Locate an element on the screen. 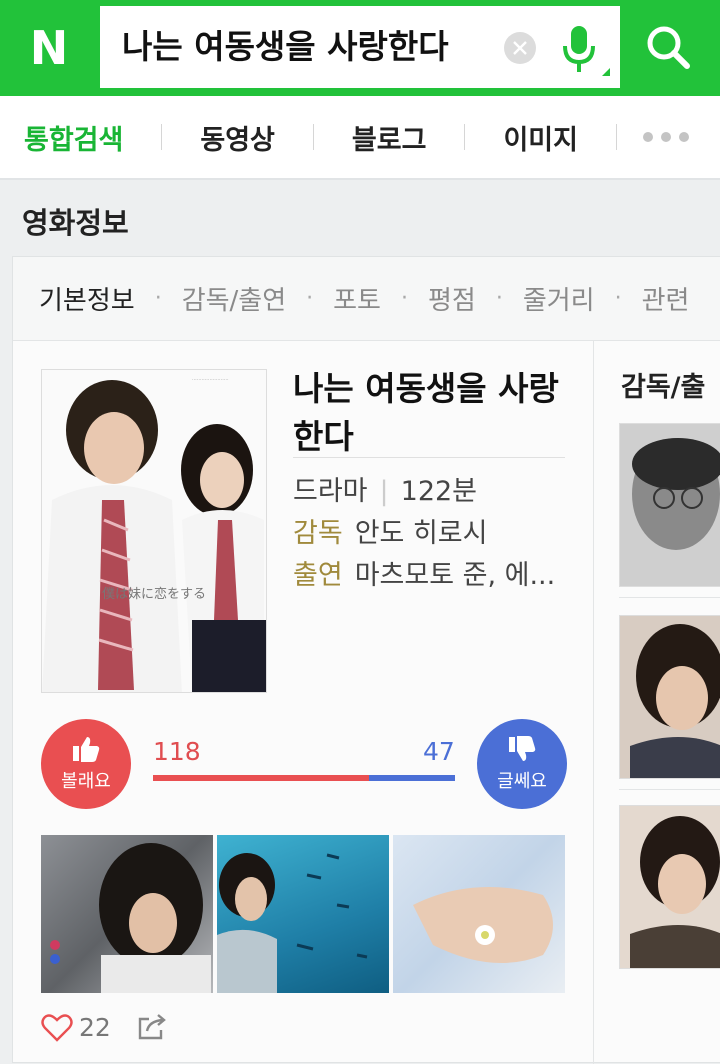 The image size is (720, 1064). thumbs-up-icon is located at coordinates (86, 749).